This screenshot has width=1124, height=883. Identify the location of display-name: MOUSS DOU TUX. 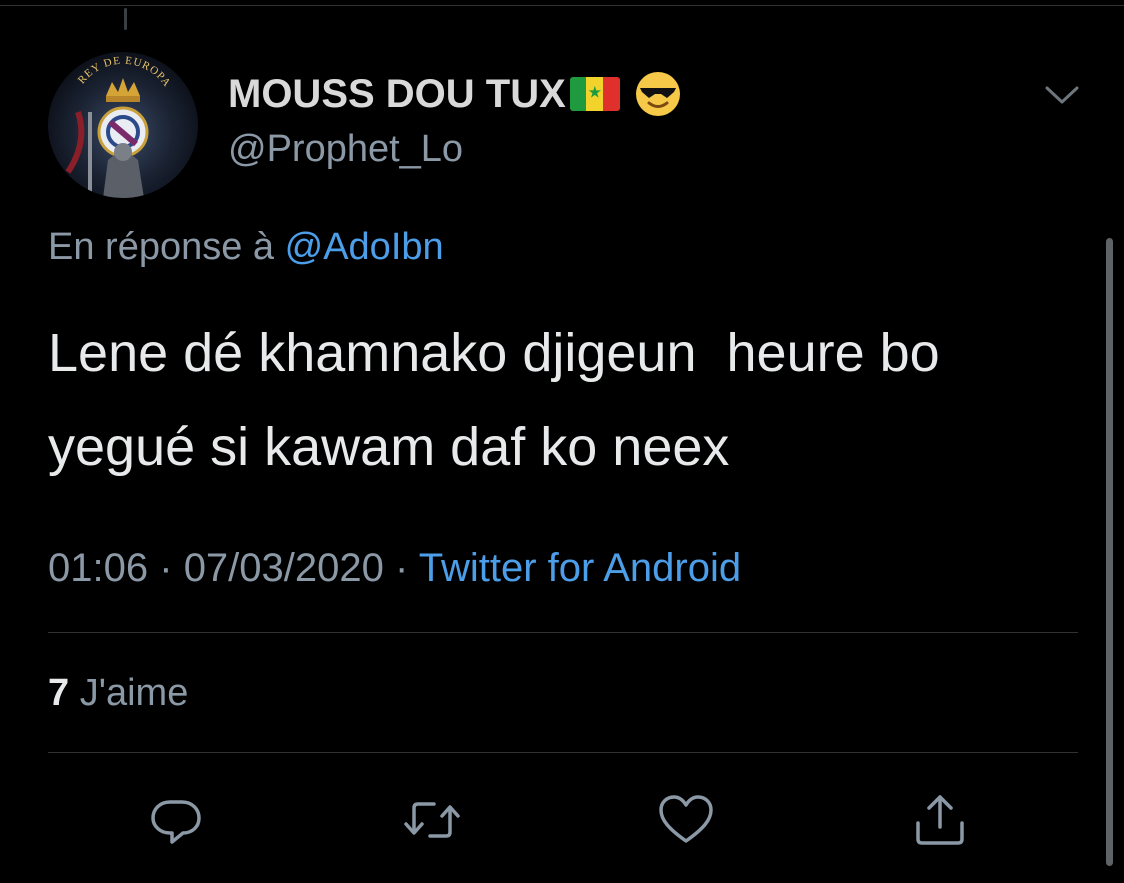
(397, 94).